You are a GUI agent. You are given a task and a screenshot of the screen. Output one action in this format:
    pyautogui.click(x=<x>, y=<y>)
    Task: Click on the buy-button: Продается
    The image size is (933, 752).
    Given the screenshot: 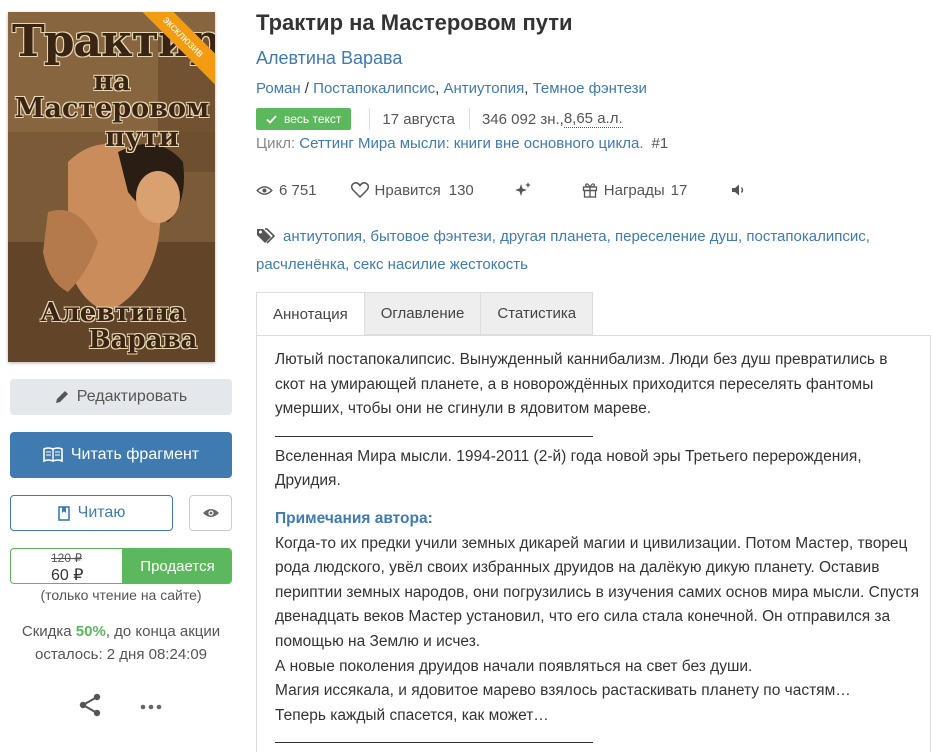 What is the action you would take?
    pyautogui.click(x=176, y=566)
    